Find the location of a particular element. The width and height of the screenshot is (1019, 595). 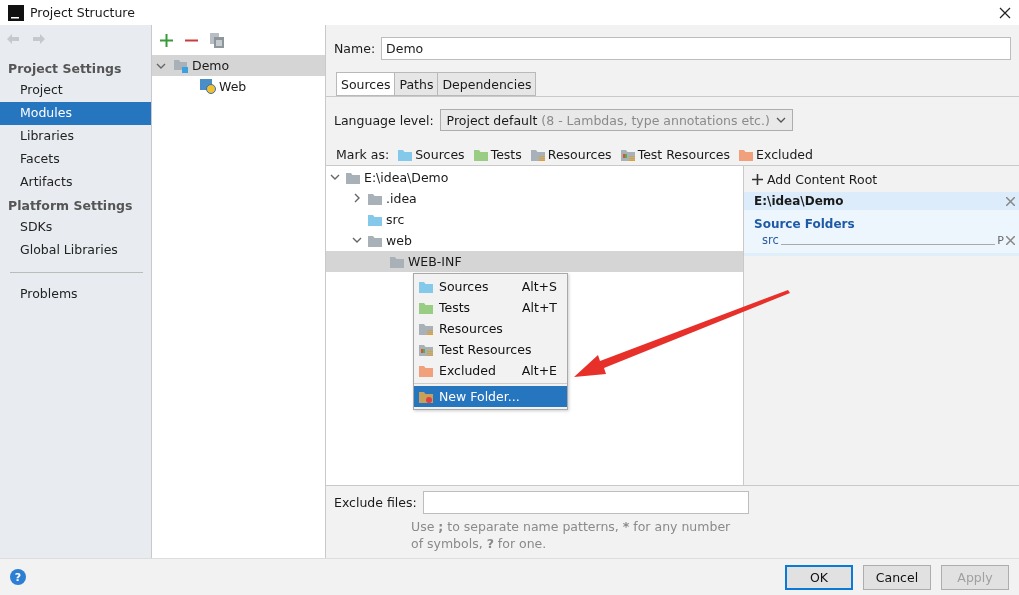

source-folders-heading: Source Folders is located at coordinates (804, 224).